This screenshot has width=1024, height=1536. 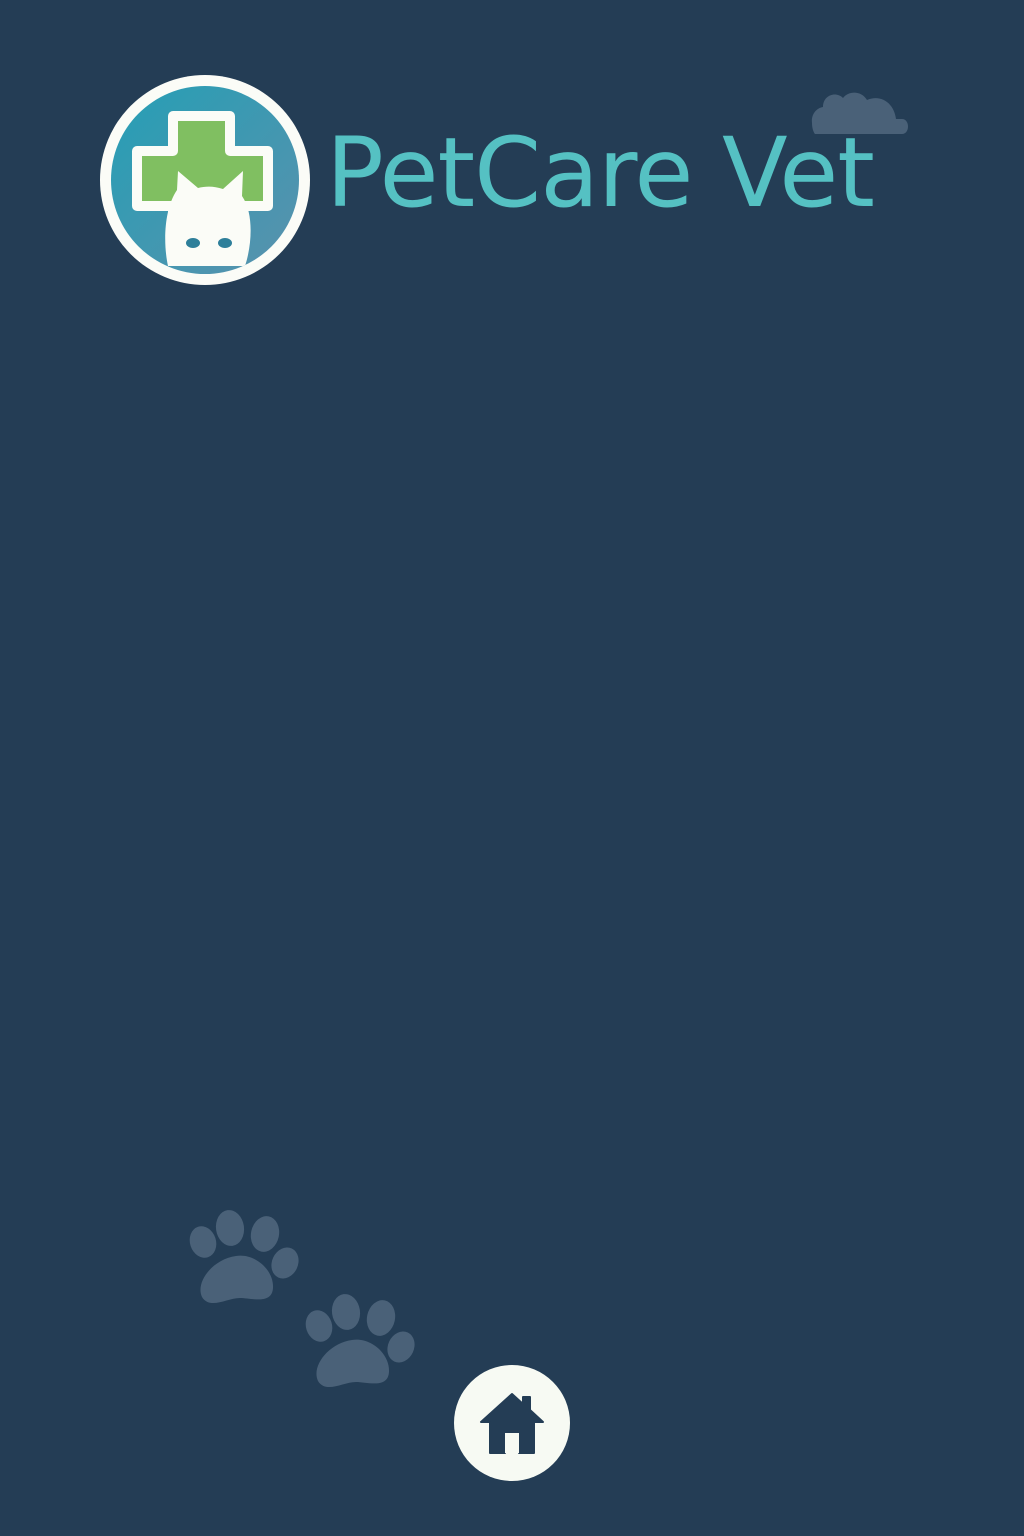 I want to click on home-icon, so click(x=512, y=1423).